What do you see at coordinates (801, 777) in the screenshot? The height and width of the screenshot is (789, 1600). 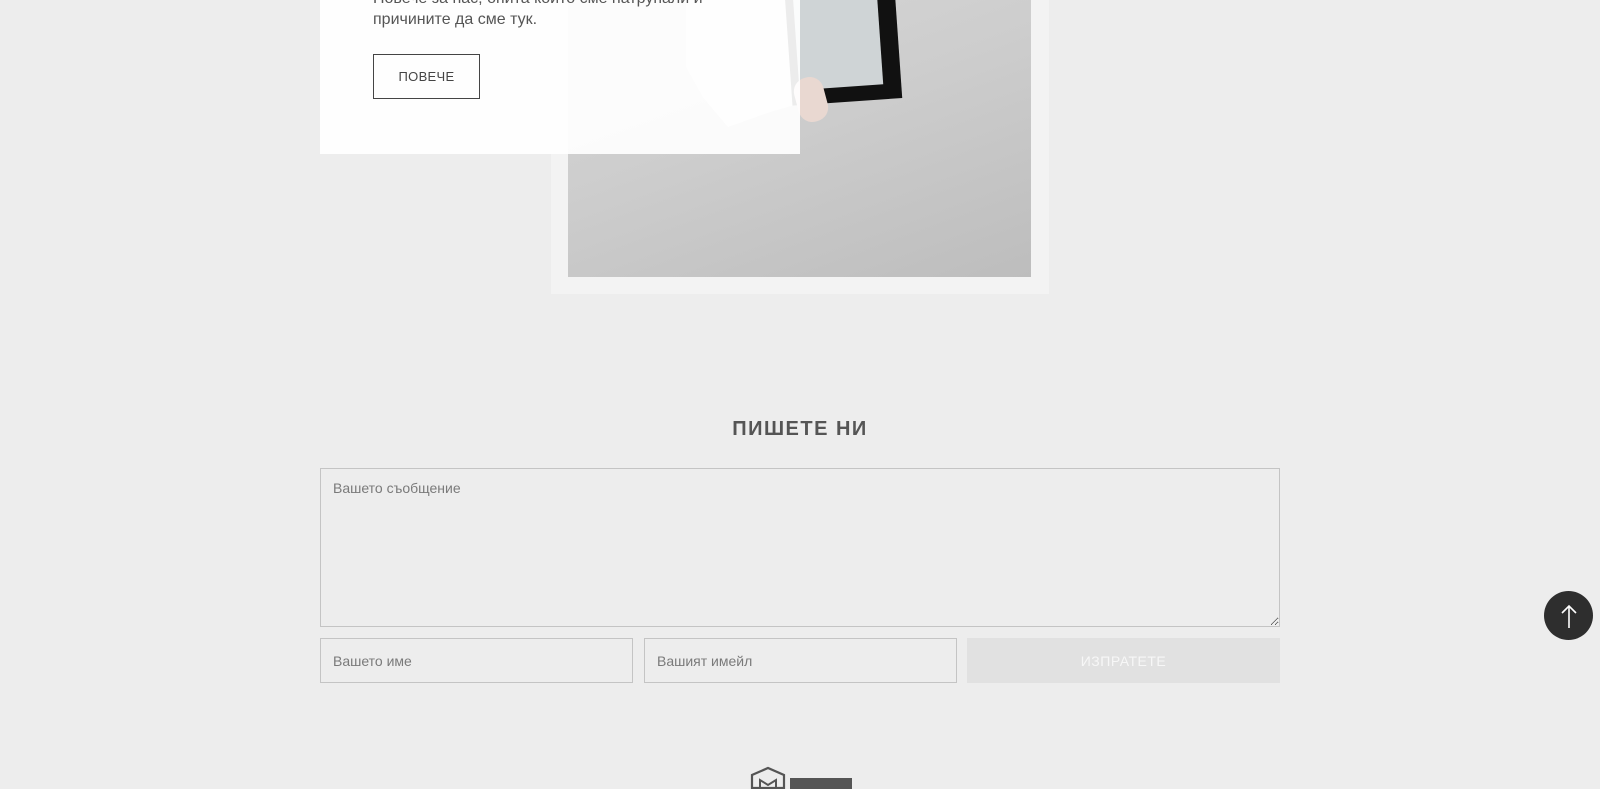 I see `logo-icon` at bounding box center [801, 777].